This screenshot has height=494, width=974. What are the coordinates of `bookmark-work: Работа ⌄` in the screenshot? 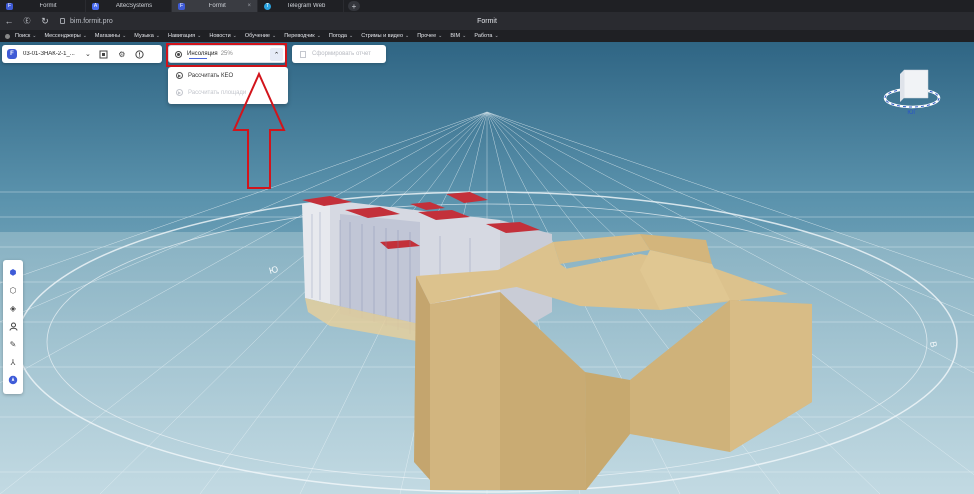 It's located at (486, 36).